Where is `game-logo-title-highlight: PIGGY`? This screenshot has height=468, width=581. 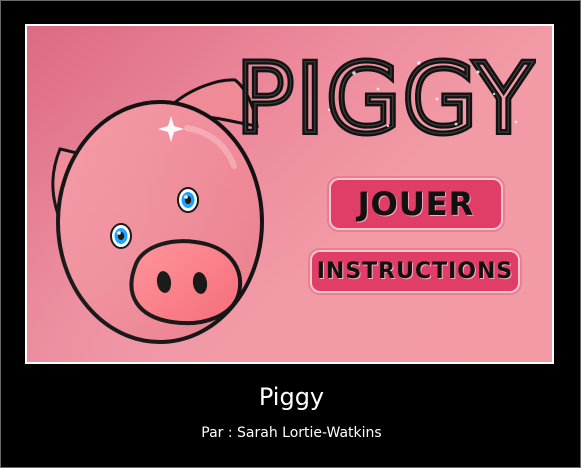
game-logo-title-highlight: PIGGY is located at coordinates (385, 99).